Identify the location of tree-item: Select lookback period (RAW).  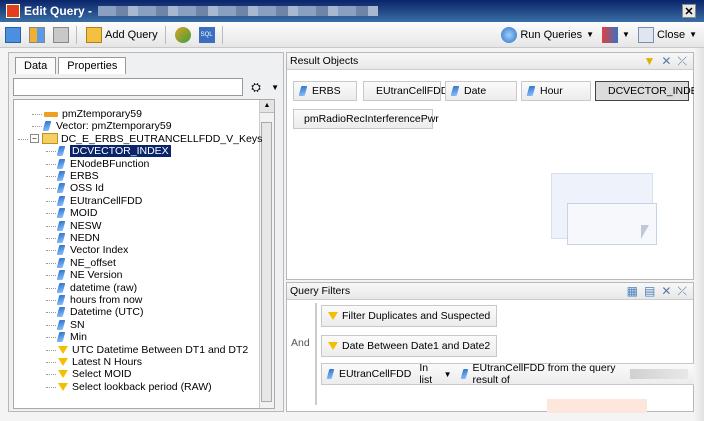
(129, 387).